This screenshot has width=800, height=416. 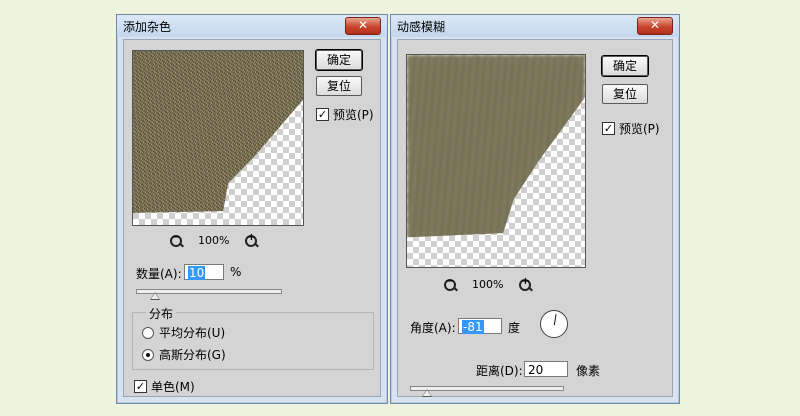 I want to click on gaussian-label: 高斯分布(G), so click(x=192, y=355).